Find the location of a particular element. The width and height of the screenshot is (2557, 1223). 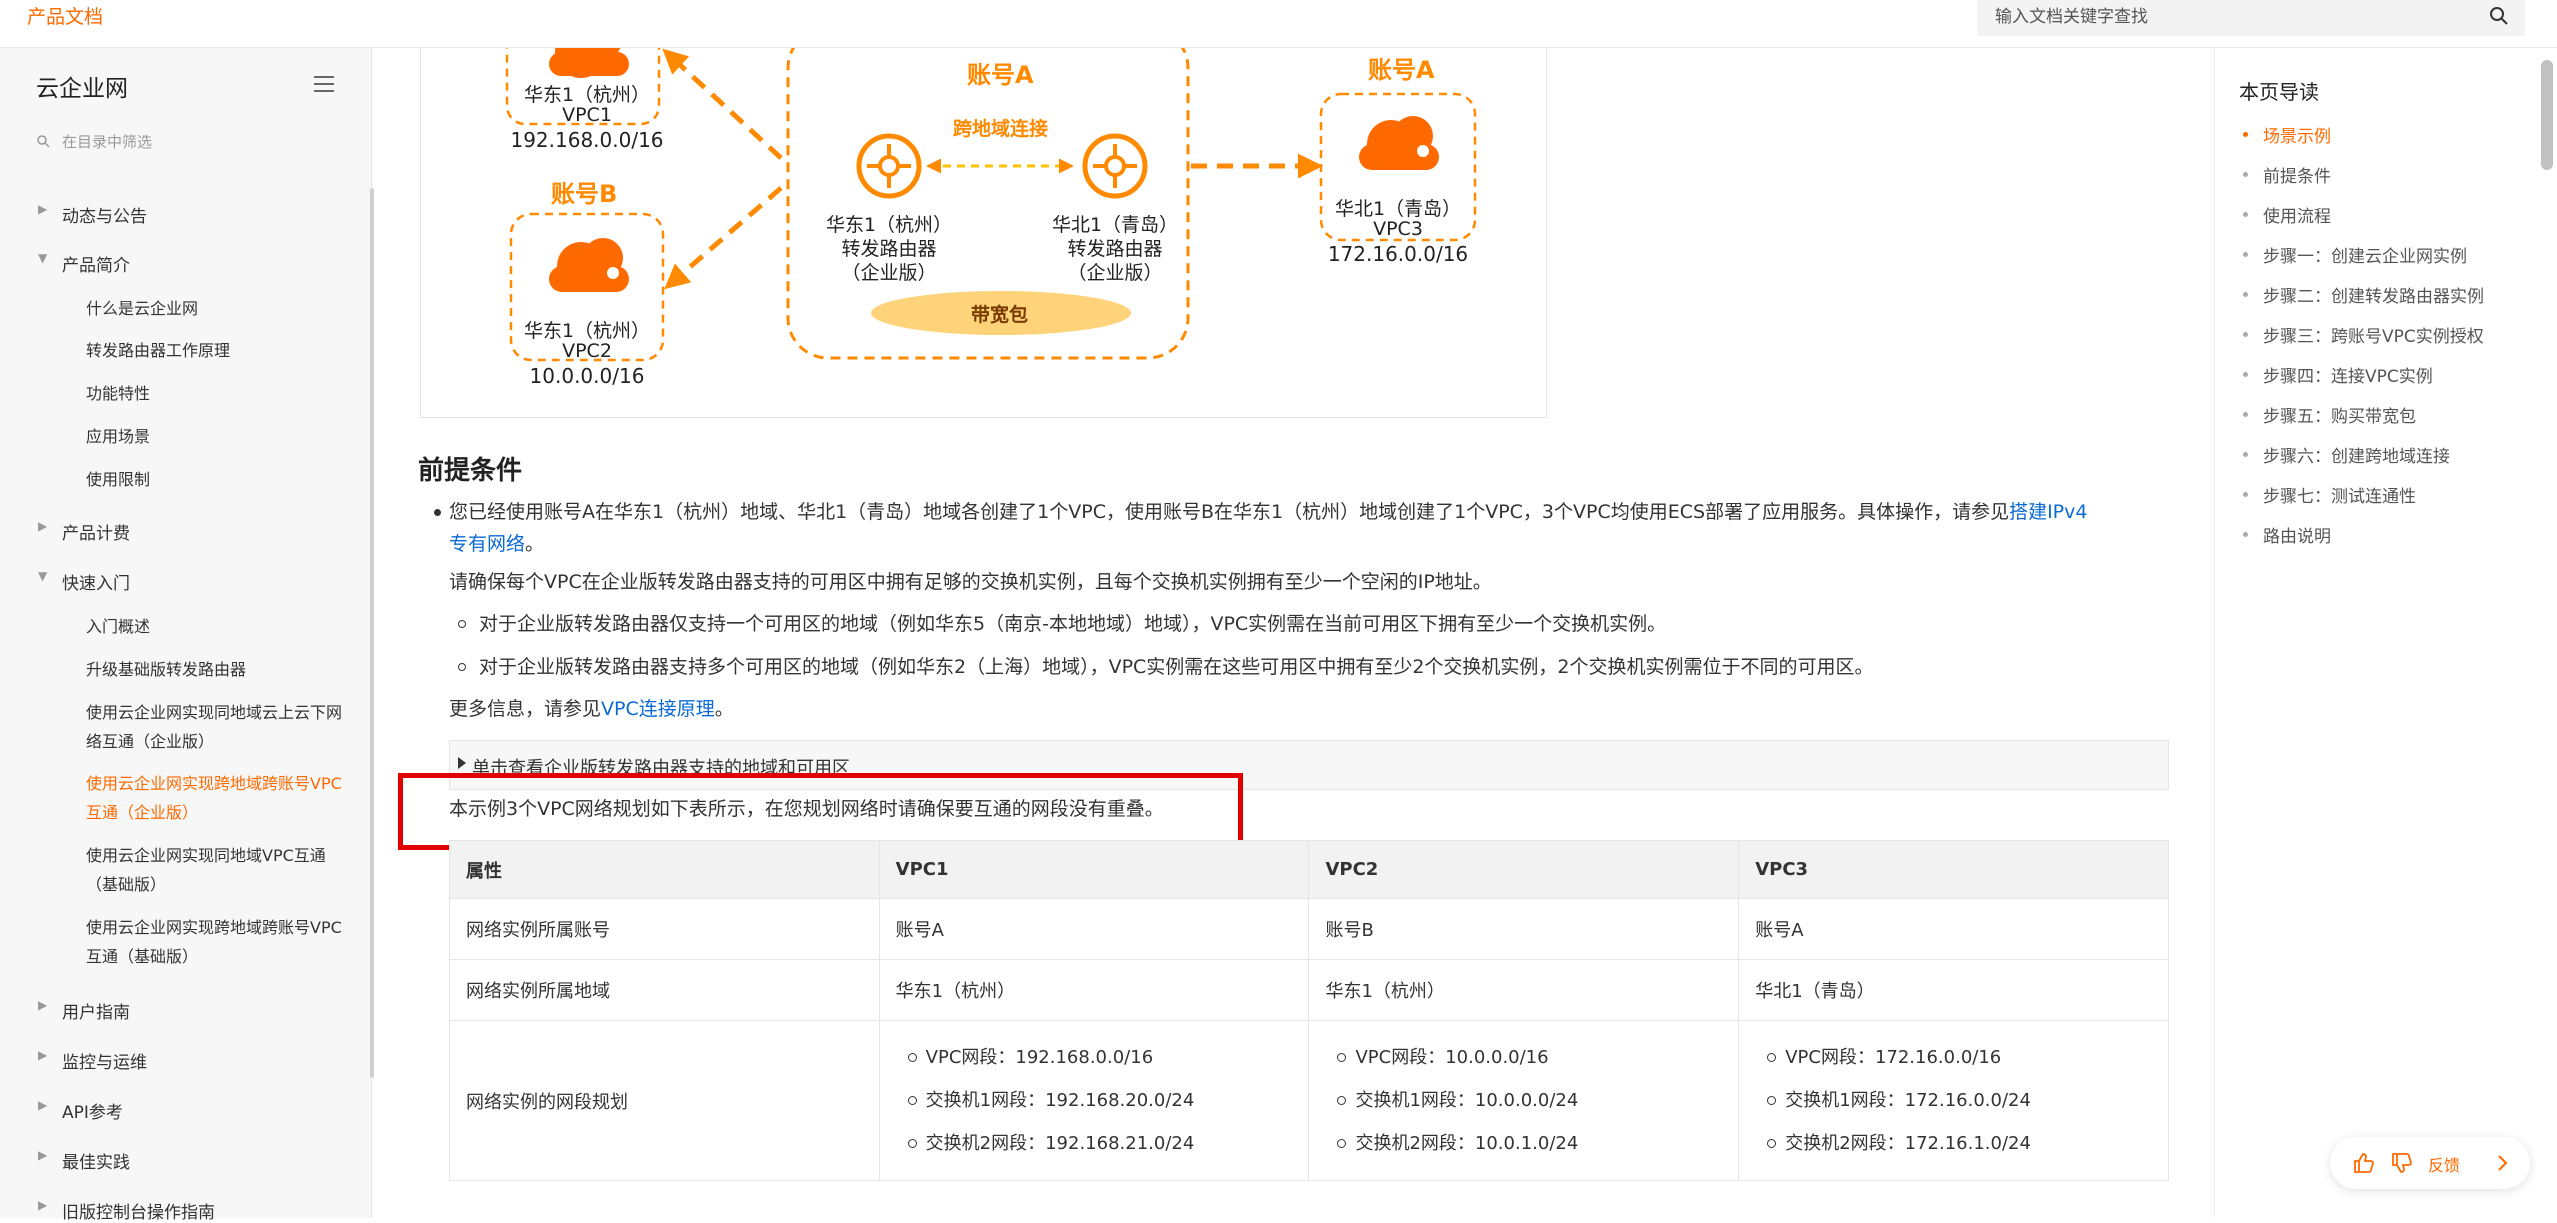

table-header: VPC3 is located at coordinates (1953, 869).